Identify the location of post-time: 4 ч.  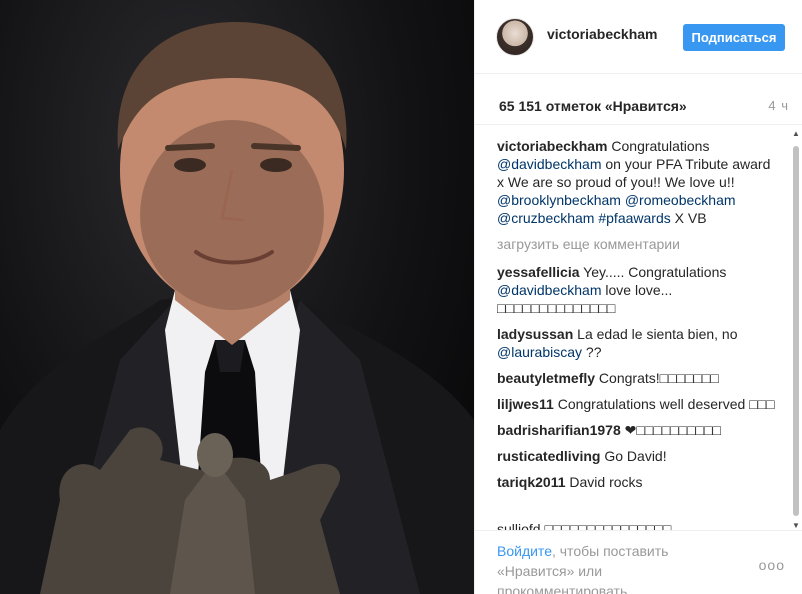
(778, 105).